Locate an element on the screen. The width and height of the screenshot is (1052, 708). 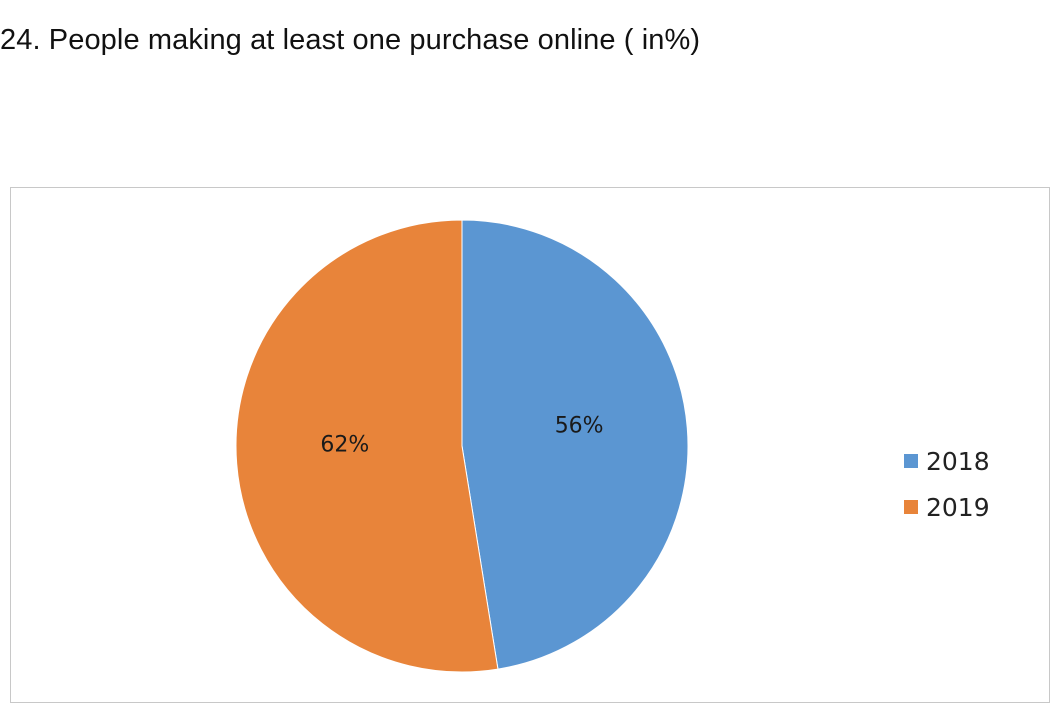
legend-item-2019: 2019 is located at coordinates (947, 507).